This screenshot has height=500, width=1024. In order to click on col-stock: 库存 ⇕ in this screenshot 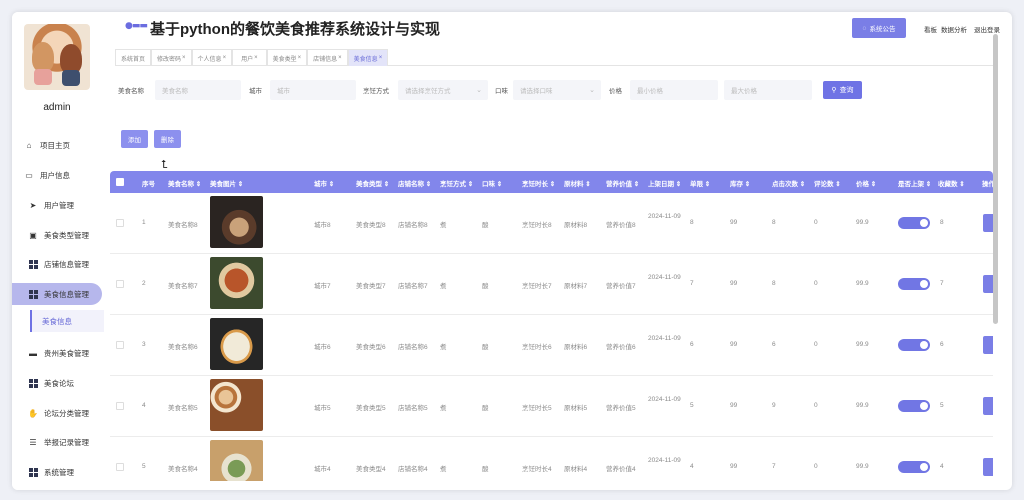, I will do `click(740, 183)`.